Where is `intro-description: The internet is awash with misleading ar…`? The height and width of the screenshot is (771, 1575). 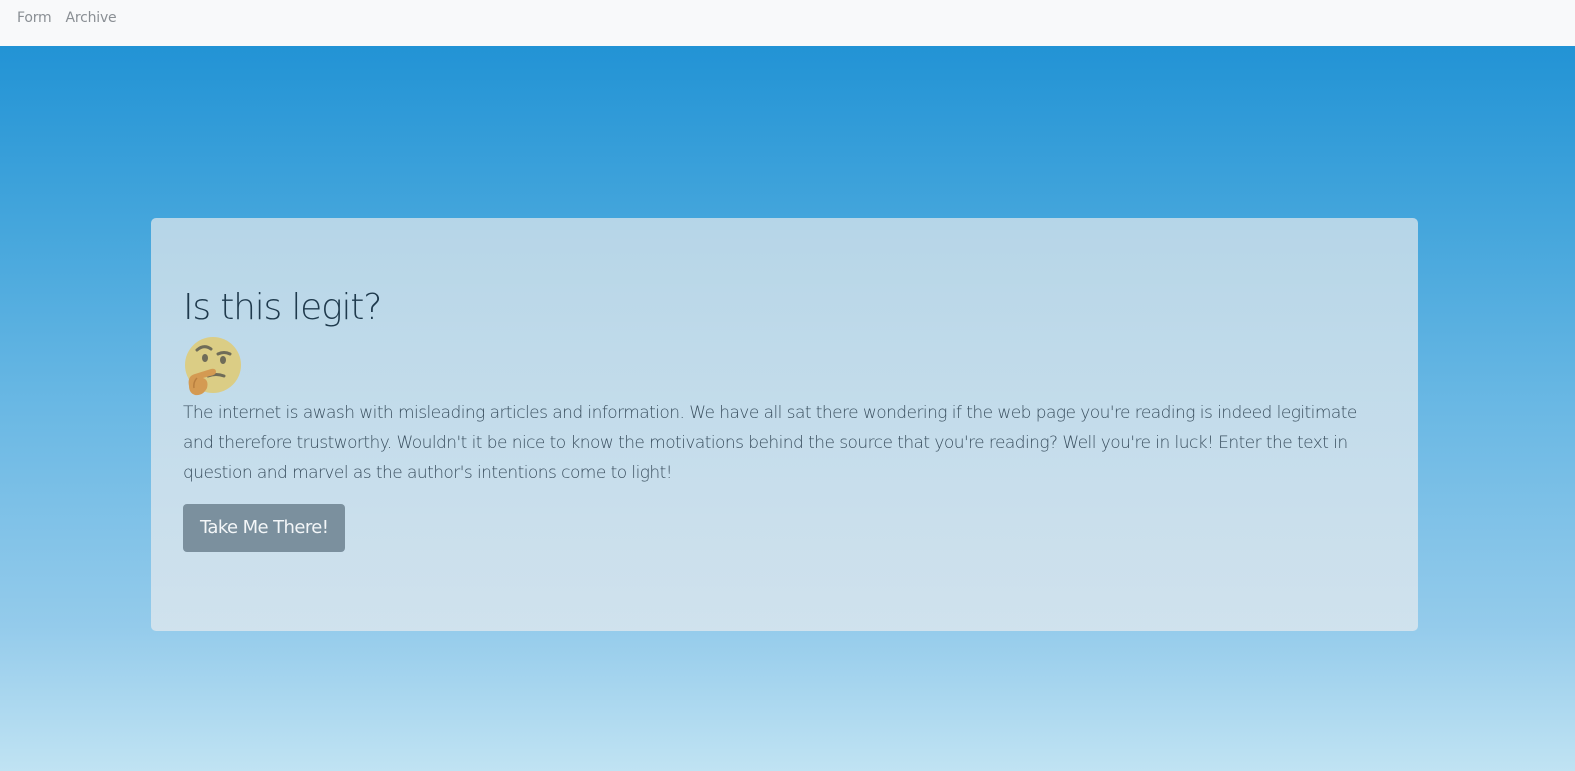
intro-description: The internet is awash with misleading ar… is located at coordinates (770, 443).